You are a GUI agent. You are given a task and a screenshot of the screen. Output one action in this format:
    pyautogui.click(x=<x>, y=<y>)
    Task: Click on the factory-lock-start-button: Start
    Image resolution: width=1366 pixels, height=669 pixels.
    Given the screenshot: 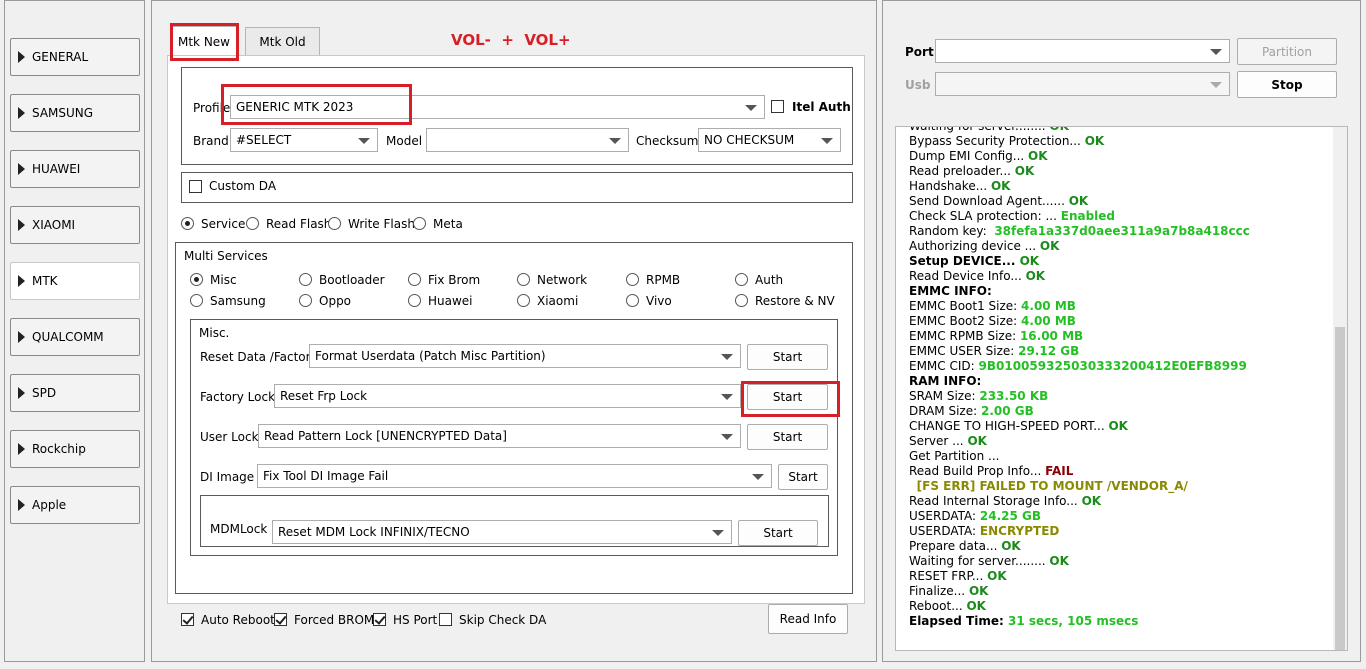 What is the action you would take?
    pyautogui.click(x=787, y=397)
    